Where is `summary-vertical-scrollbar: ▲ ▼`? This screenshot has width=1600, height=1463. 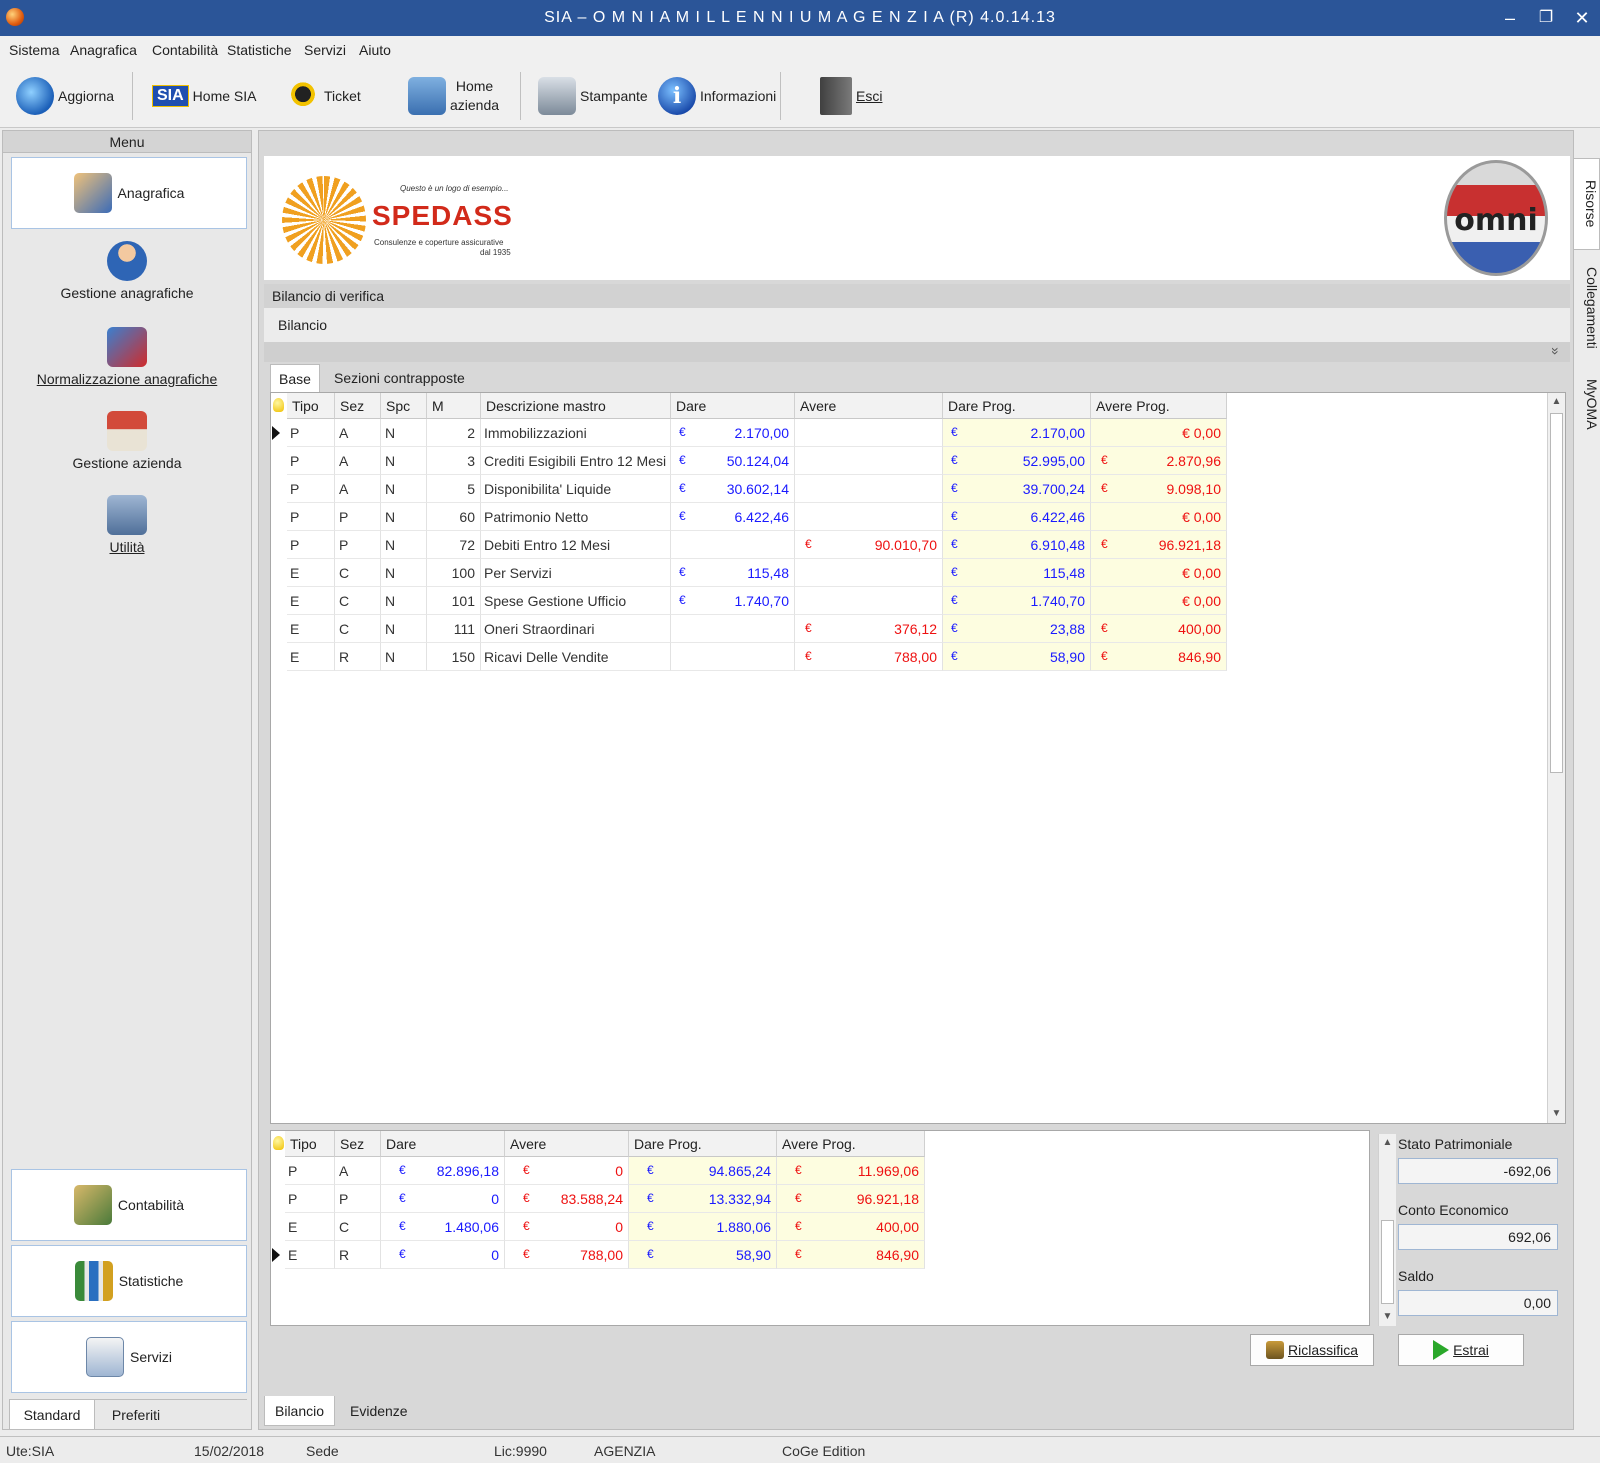
summary-vertical-scrollbar: ▲ ▼ is located at coordinates (1387, 1230).